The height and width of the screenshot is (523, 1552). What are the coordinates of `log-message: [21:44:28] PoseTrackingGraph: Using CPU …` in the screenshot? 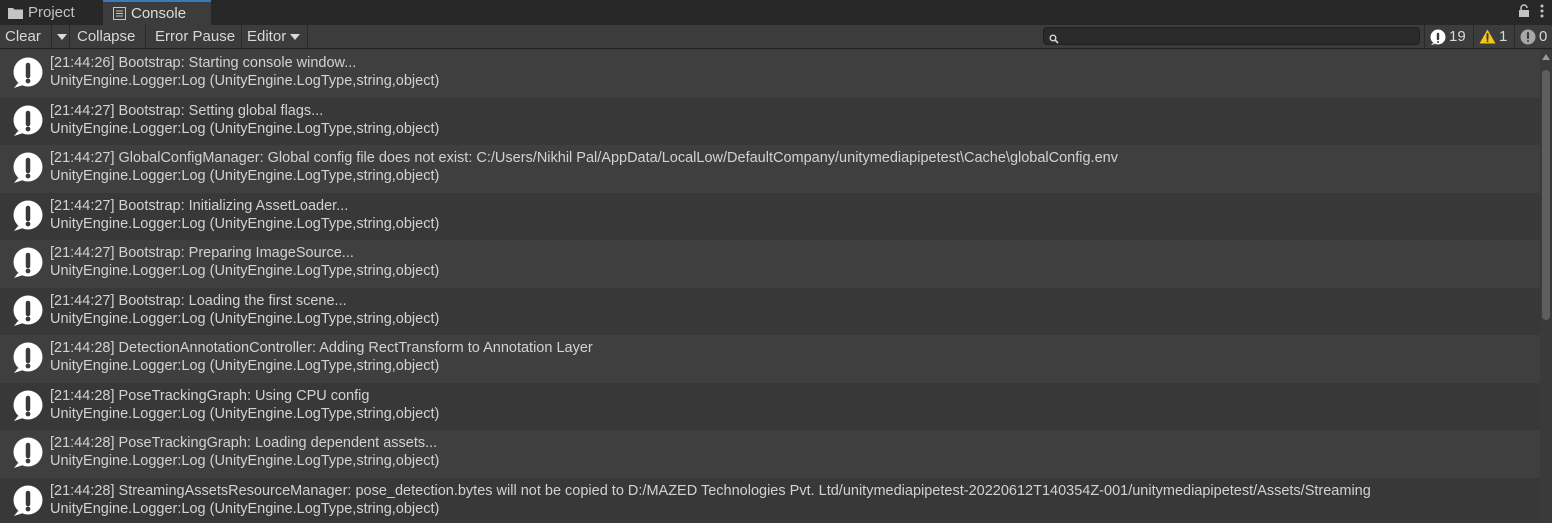 It's located at (210, 395).